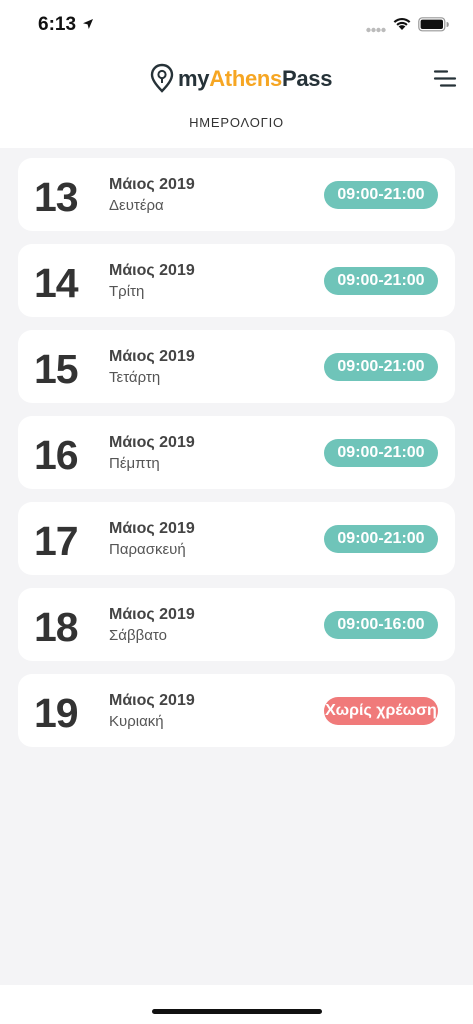 The width and height of the screenshot is (473, 1024). I want to click on home-indicator, so click(237, 1011).